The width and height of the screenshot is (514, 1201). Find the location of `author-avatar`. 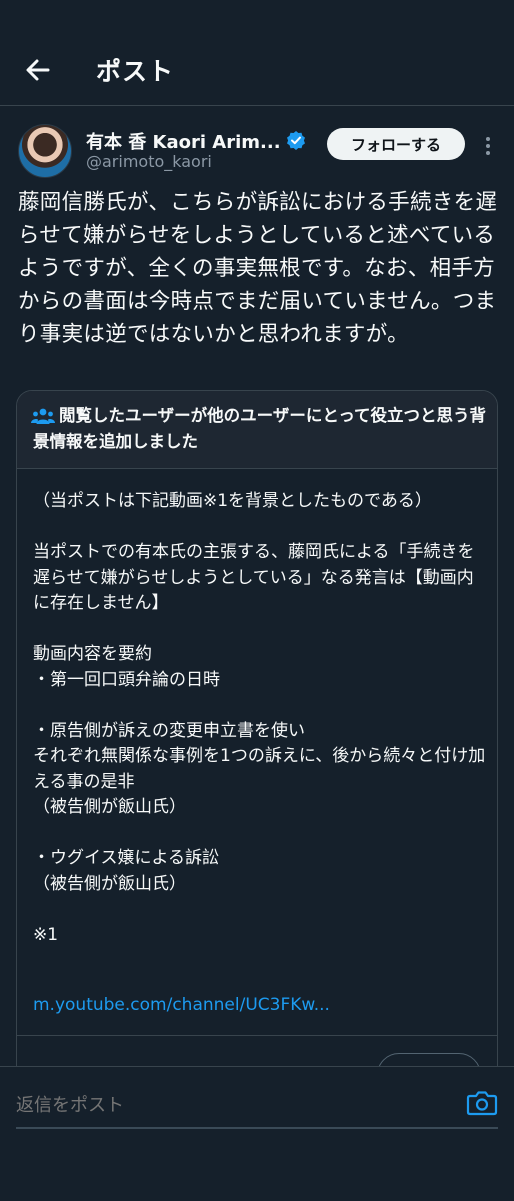

author-avatar is located at coordinates (45, 151).